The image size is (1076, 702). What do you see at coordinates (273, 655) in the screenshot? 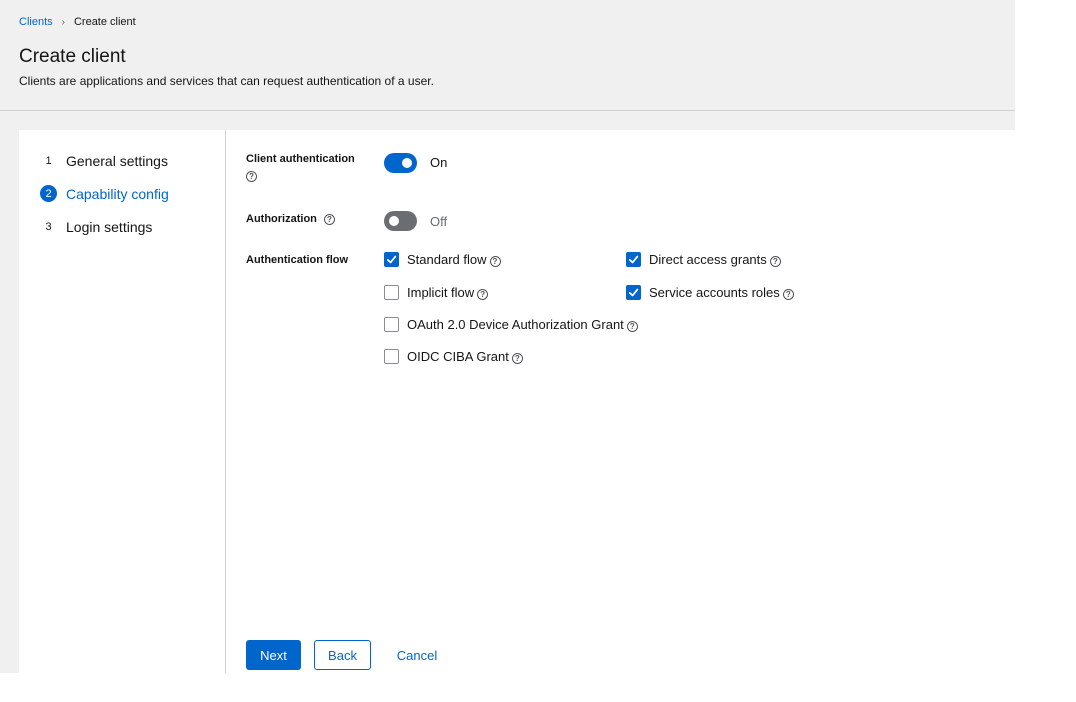
I see `next-button: Next` at bounding box center [273, 655].